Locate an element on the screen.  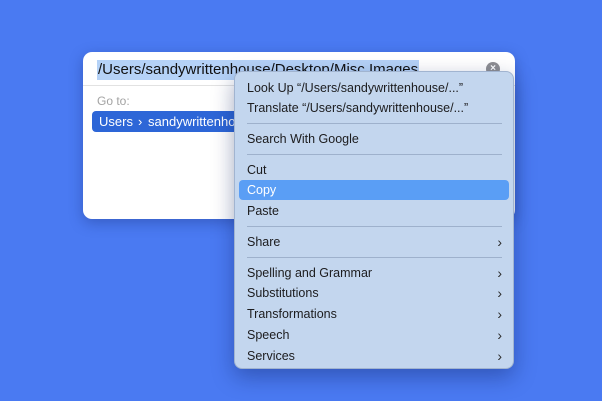
menu-item-paste: Paste is located at coordinates (374, 211).